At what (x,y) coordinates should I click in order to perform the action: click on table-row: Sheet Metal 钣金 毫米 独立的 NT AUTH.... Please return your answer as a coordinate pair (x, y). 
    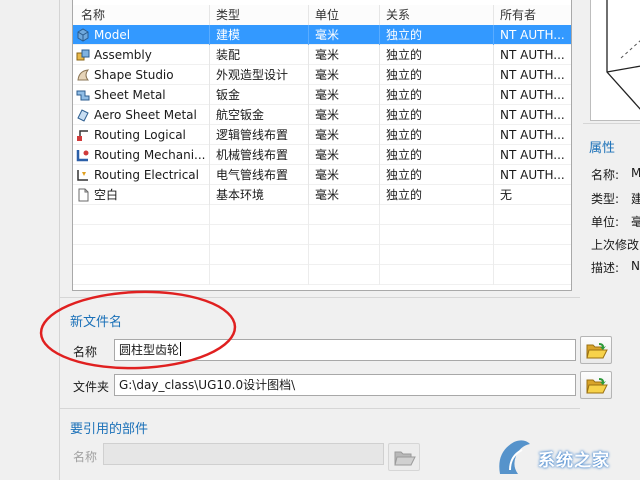
    Looking at the image, I should click on (322, 95).